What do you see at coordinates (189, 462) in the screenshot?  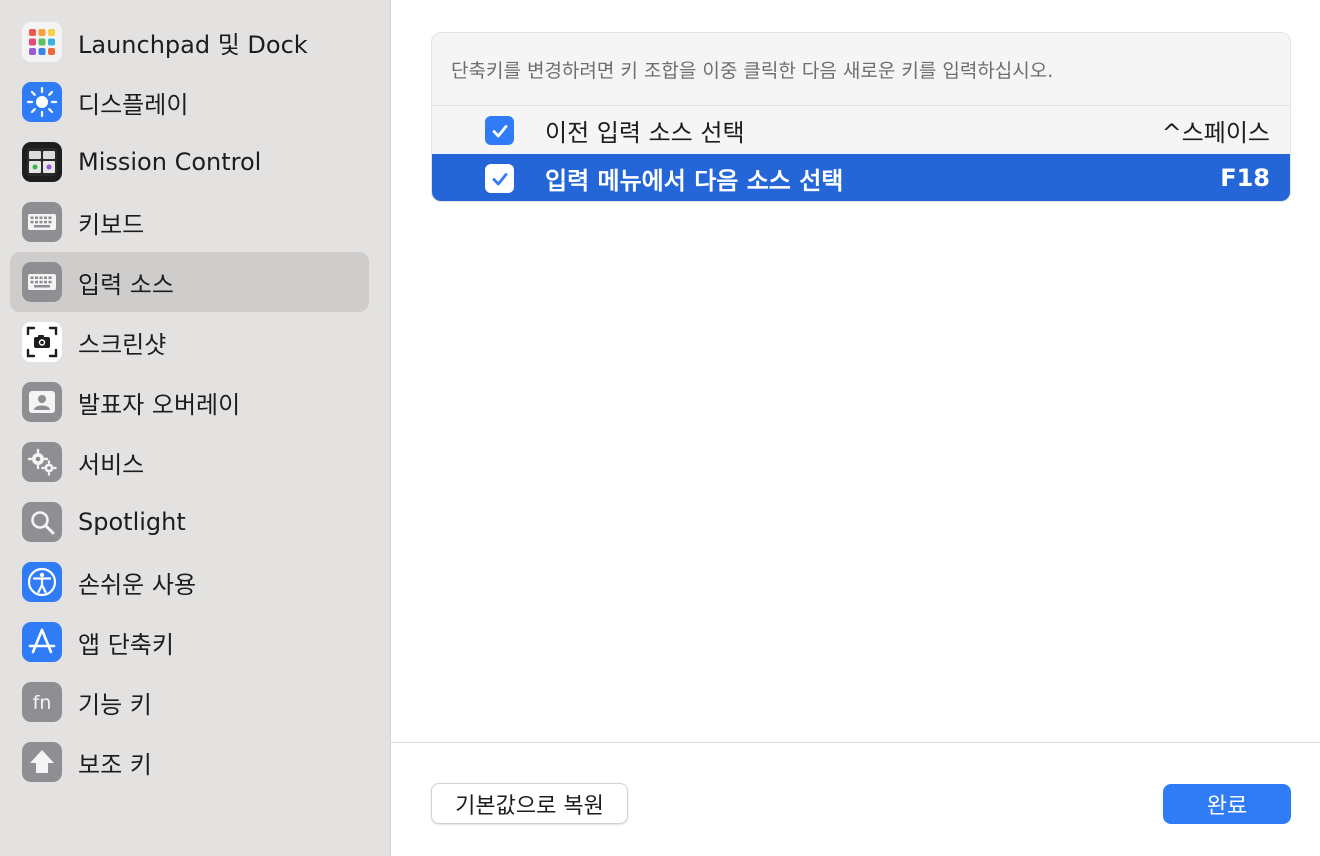 I see `sidebar-item-services: 서비스` at bounding box center [189, 462].